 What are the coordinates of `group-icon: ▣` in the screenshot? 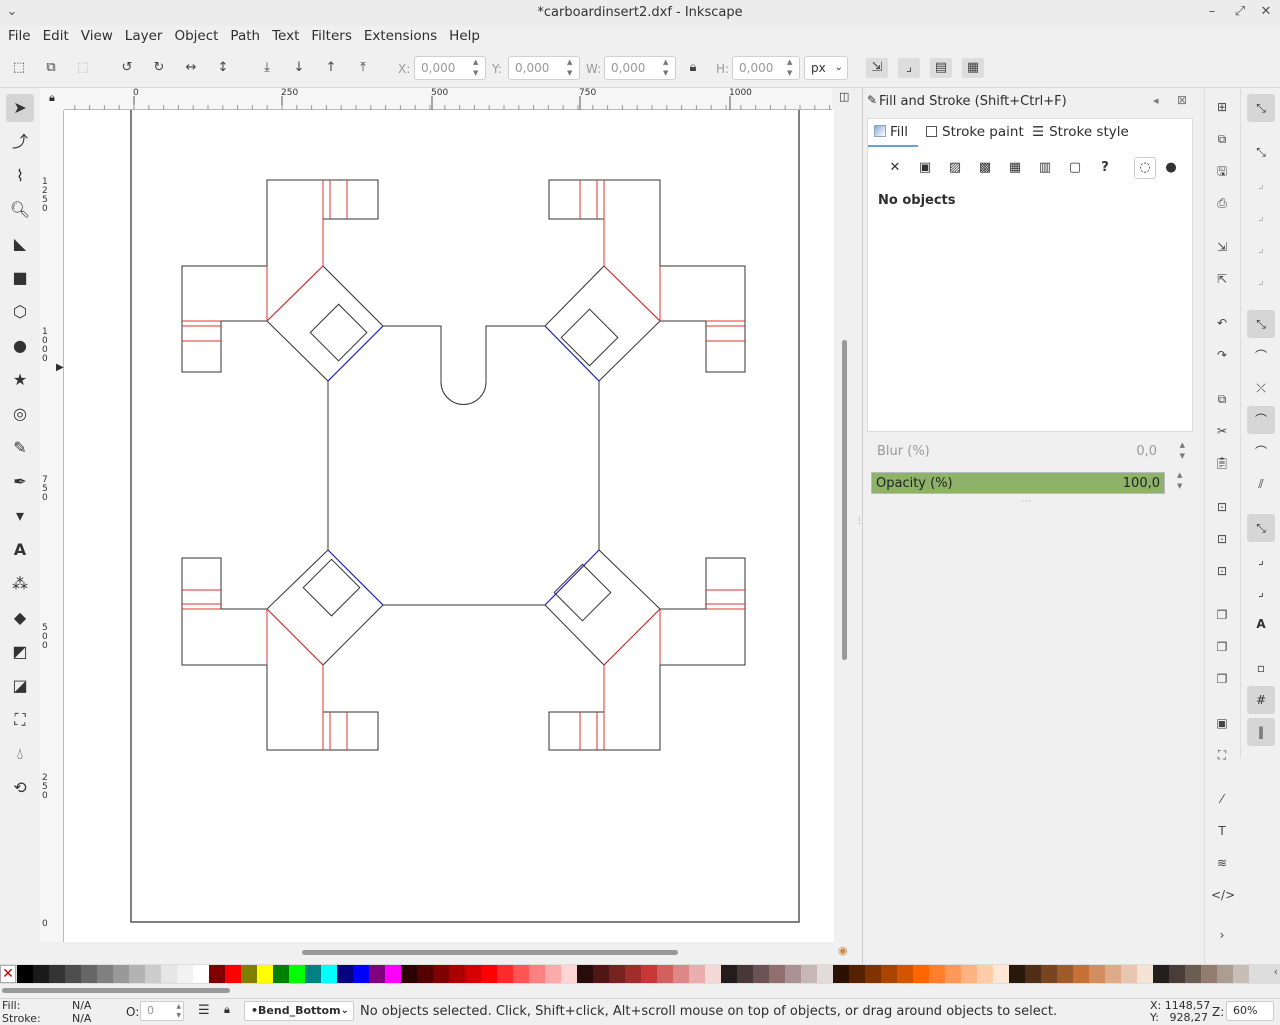 It's located at (1222, 723).